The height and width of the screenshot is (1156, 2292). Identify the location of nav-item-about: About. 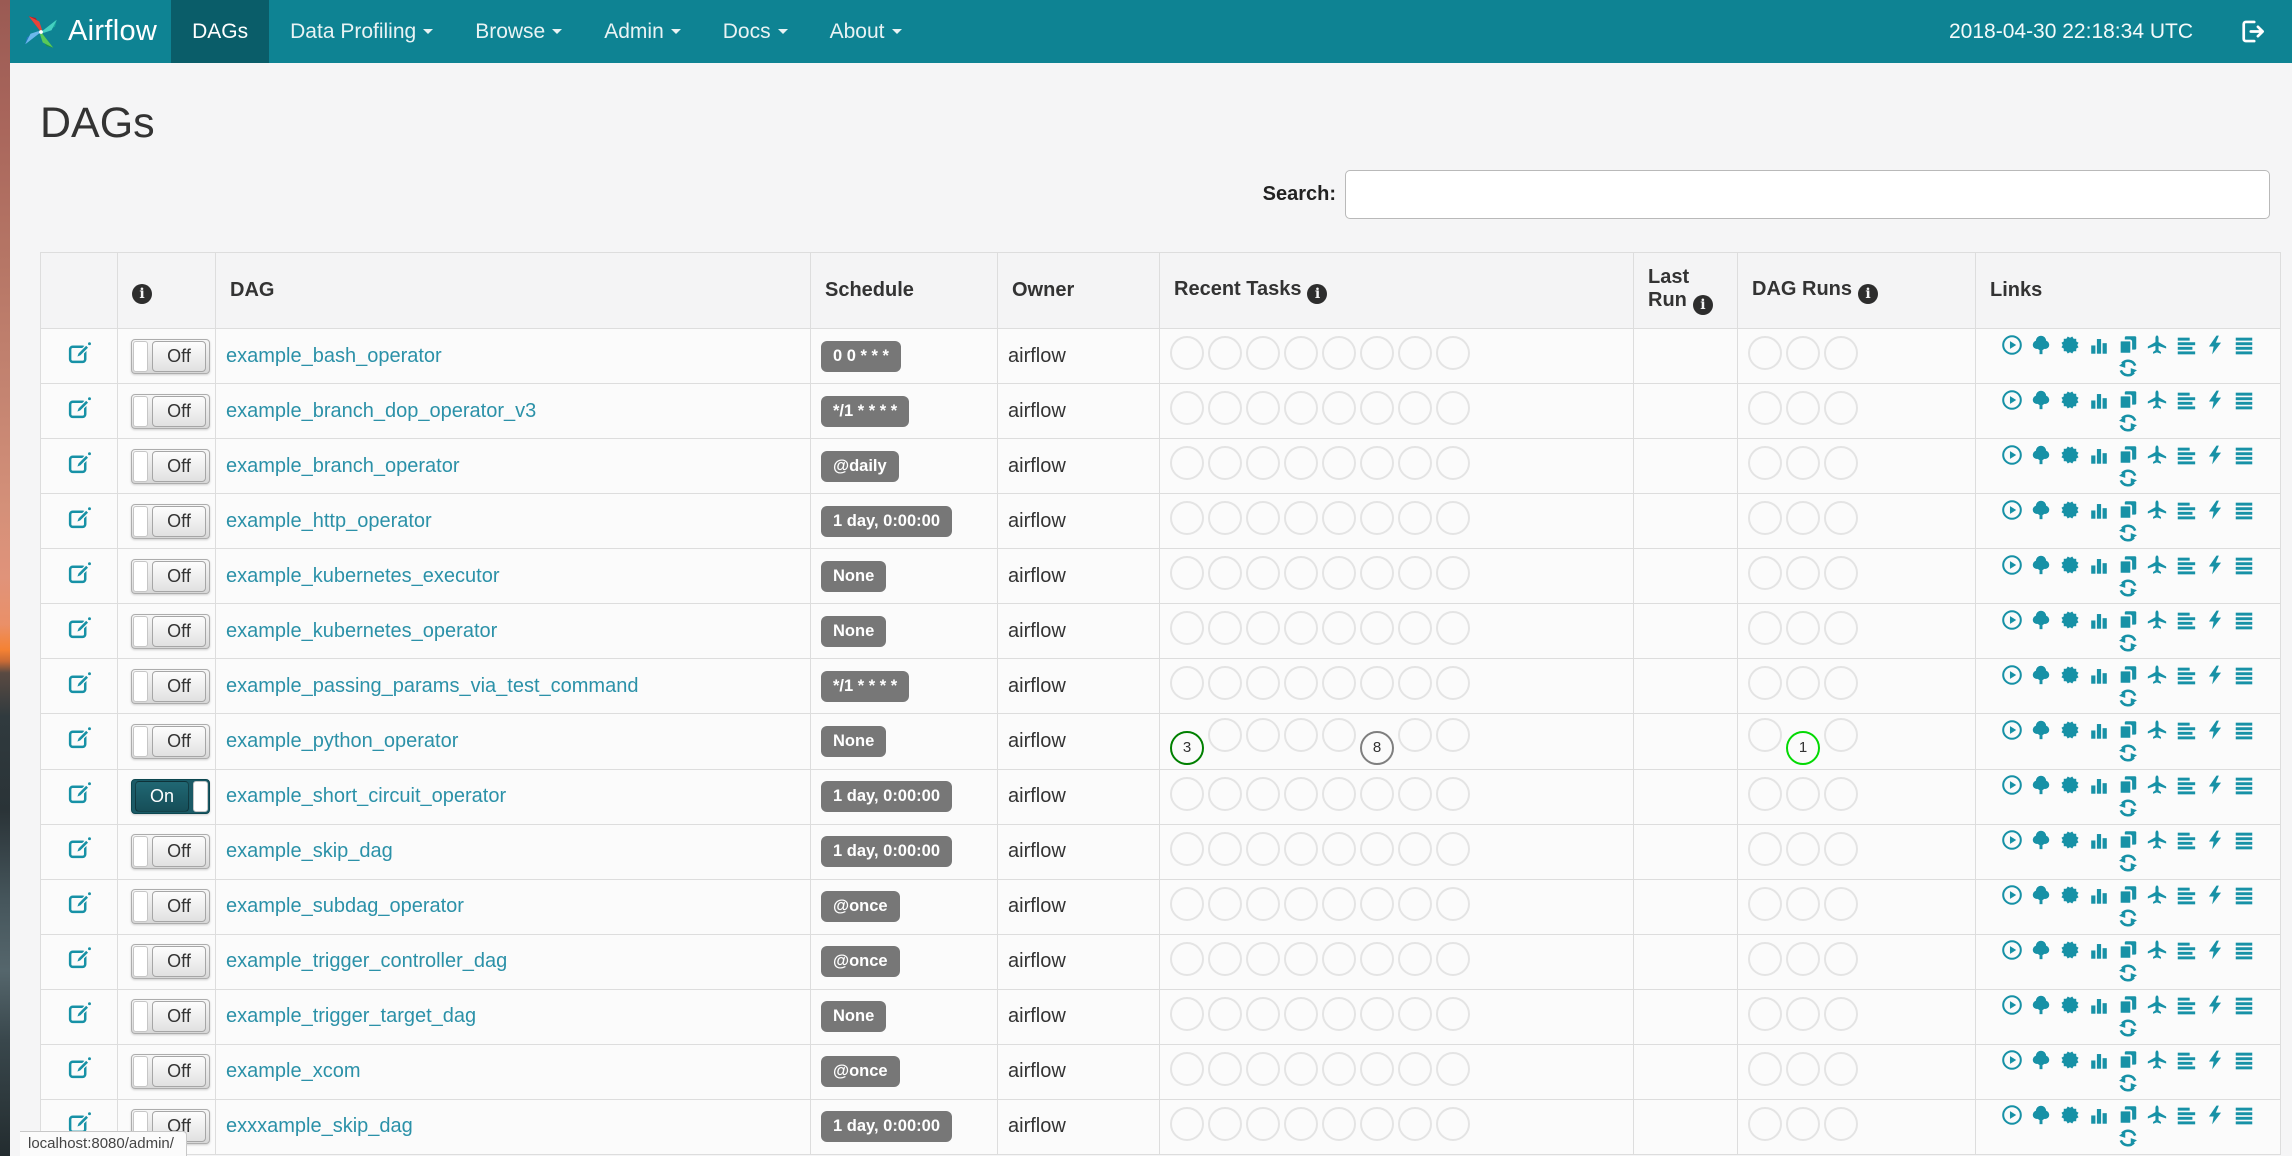
(866, 31).